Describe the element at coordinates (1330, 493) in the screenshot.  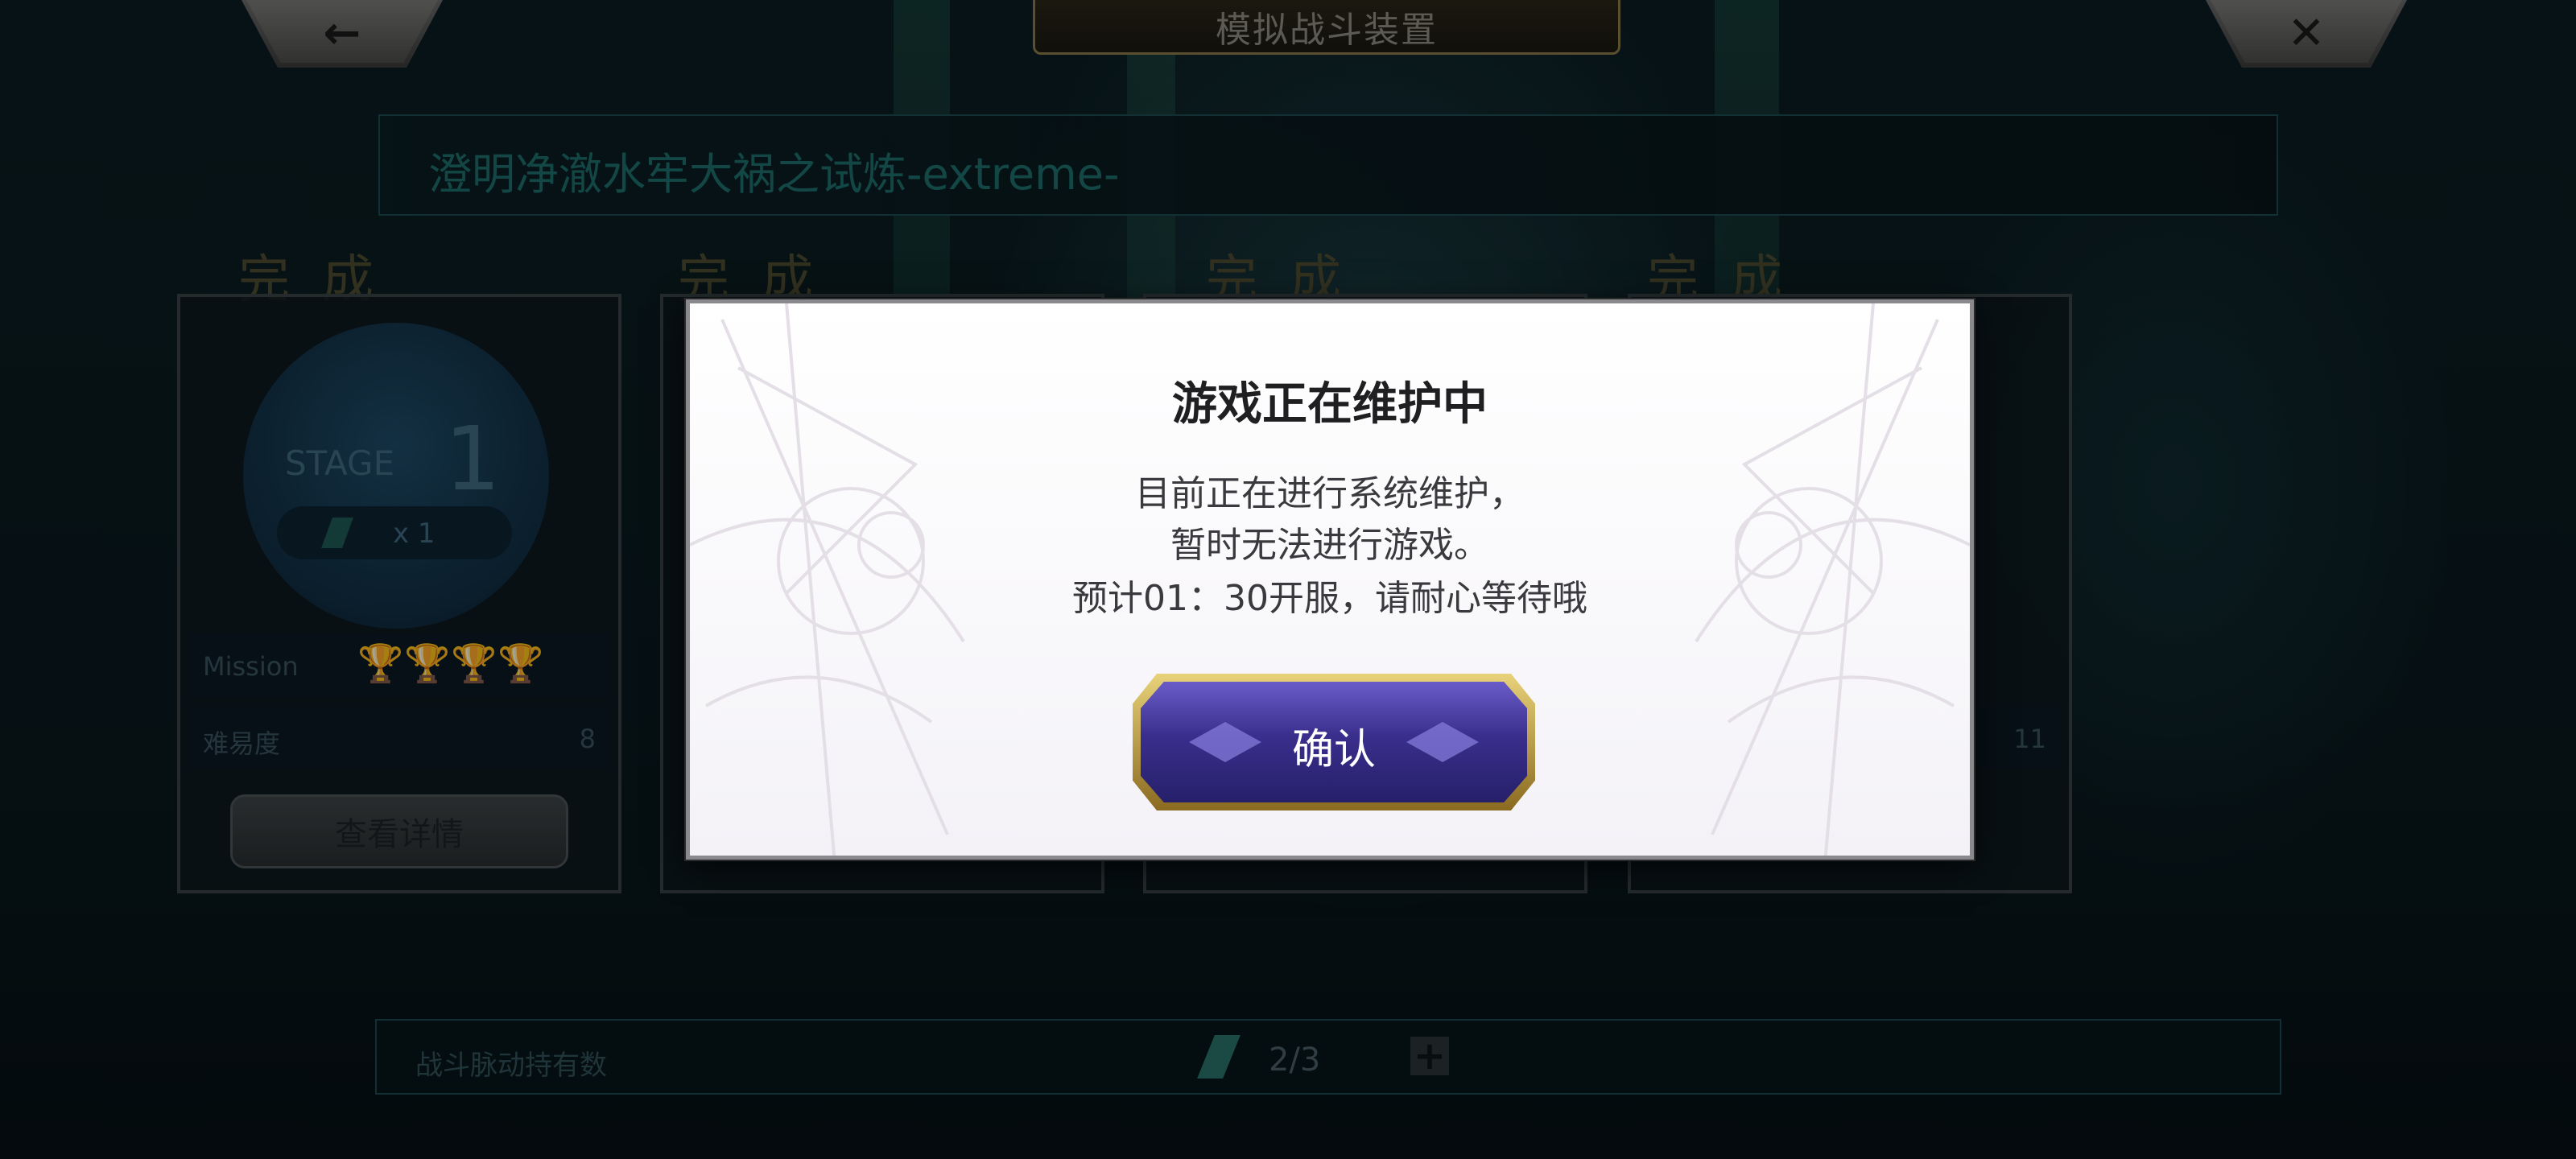
I see `dialog-message-line: 目前正在进行系统维护，` at that location.